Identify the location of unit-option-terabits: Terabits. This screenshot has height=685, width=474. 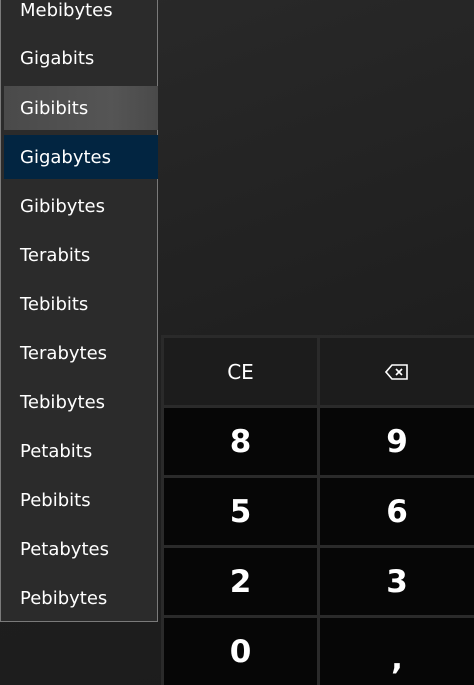
(81, 255).